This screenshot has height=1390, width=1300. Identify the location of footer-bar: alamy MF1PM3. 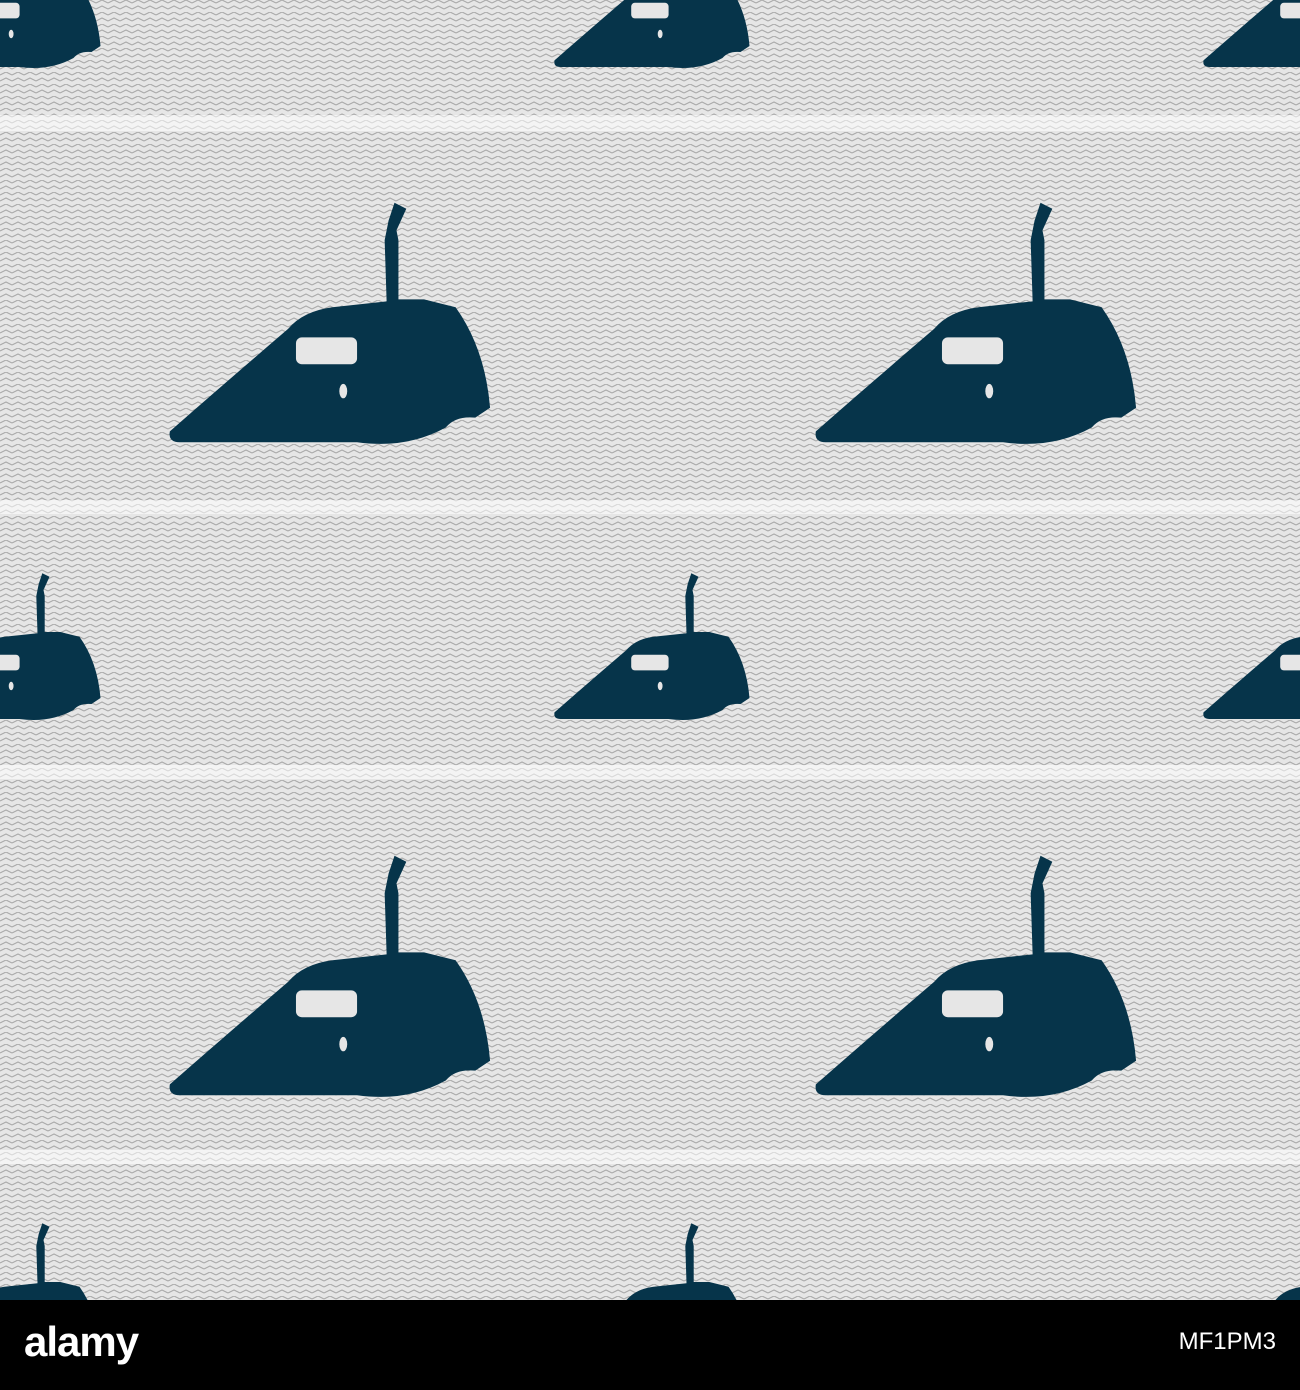
(650, 1345).